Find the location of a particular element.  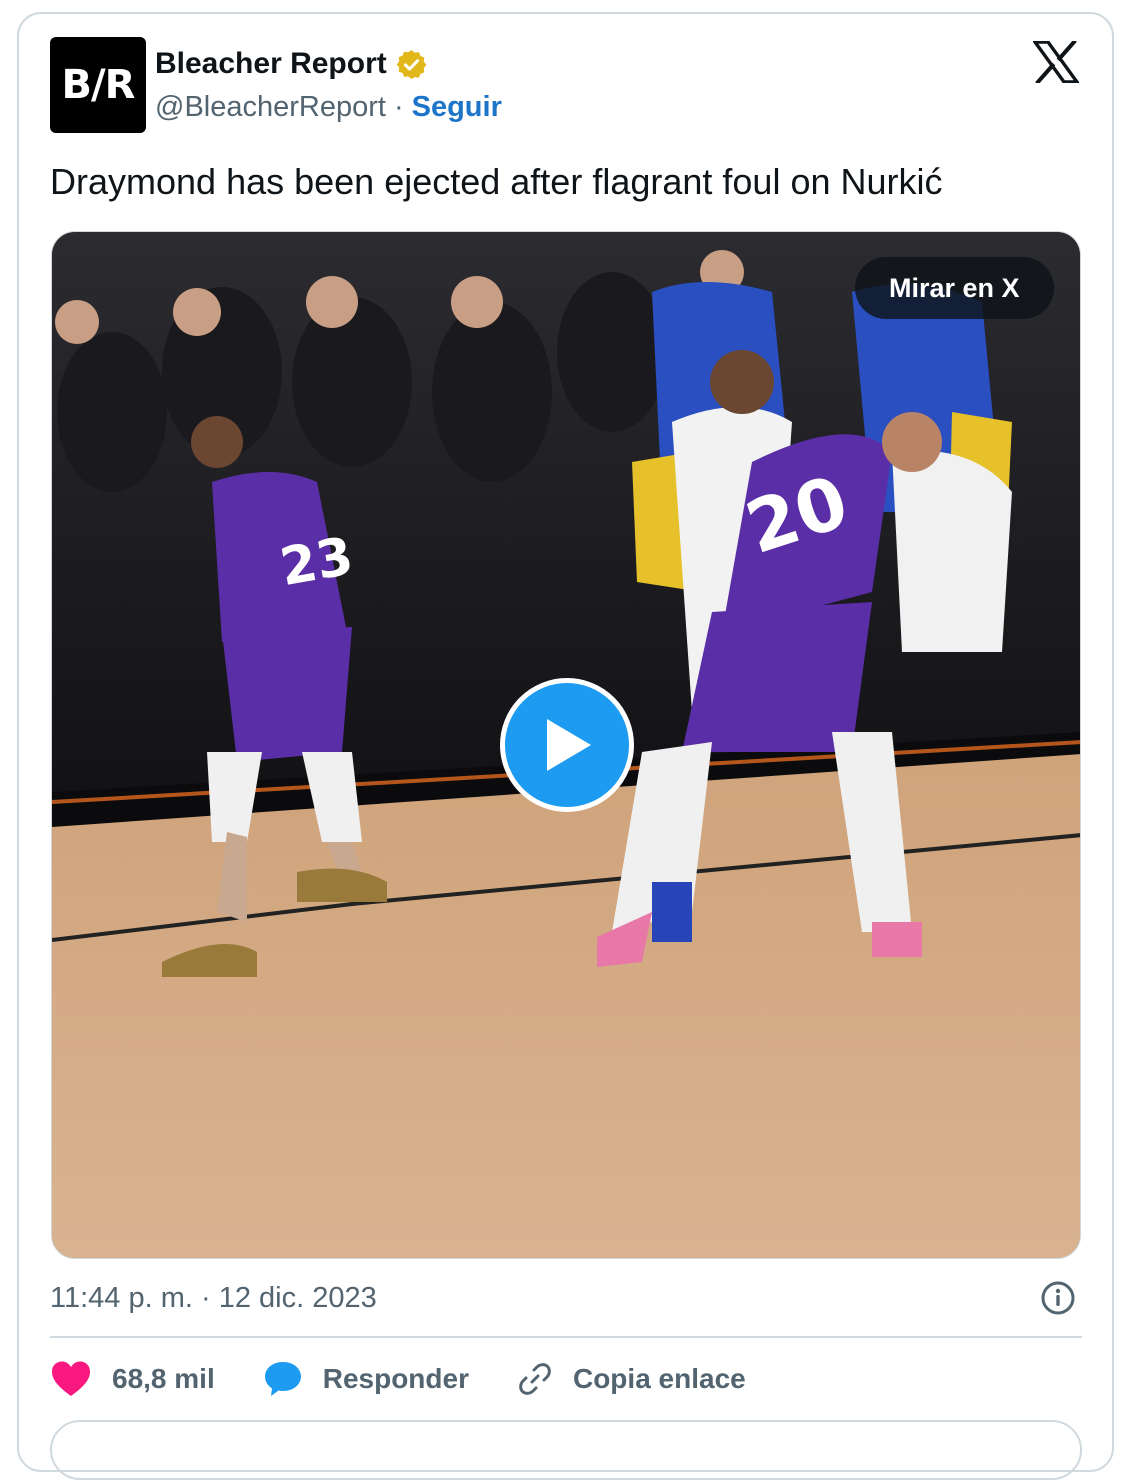

handle-row: @BleacherReport · Seguir is located at coordinates (328, 107).